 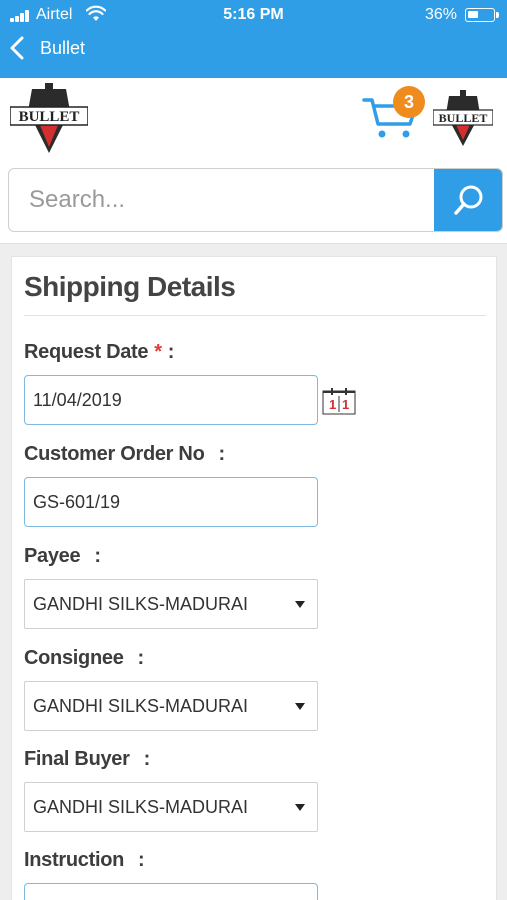 I want to click on payee-select: GANDHI SILKS-MADURAI, so click(x=171, y=604).